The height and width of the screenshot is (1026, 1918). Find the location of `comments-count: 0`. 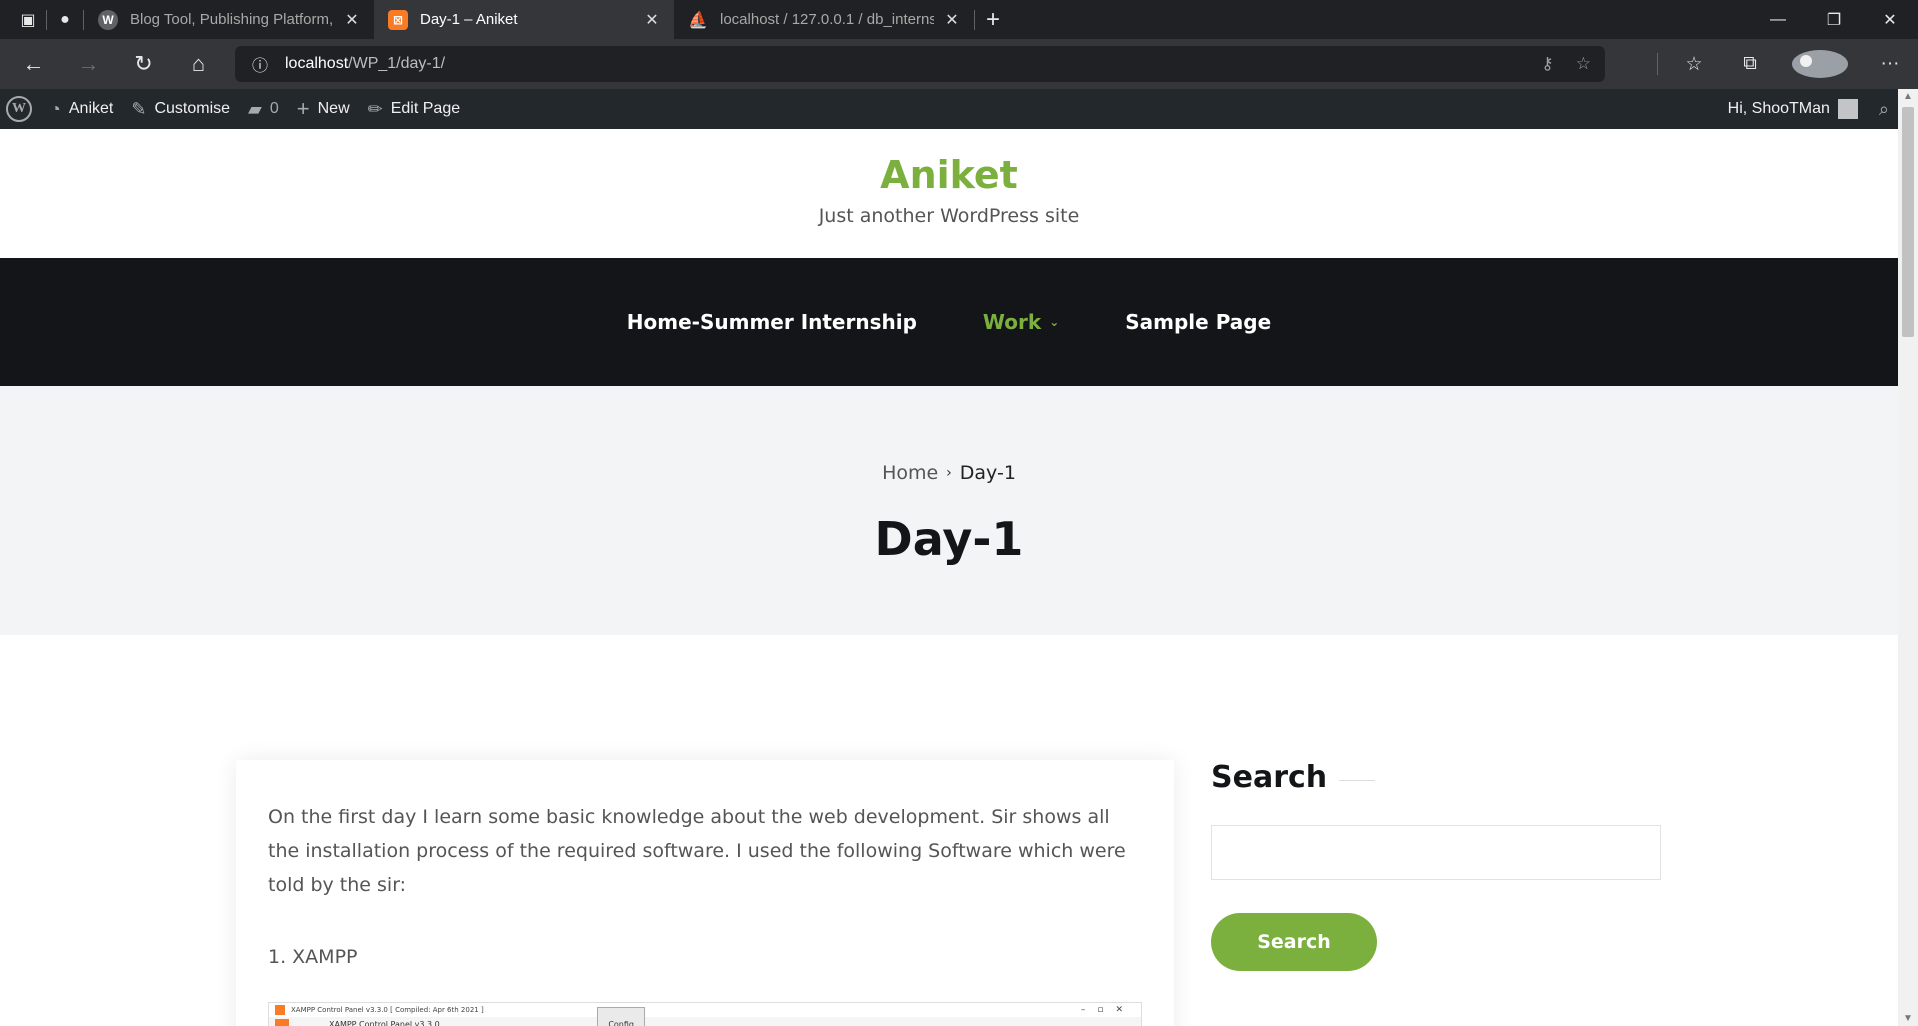

comments-count: 0 is located at coordinates (274, 108).